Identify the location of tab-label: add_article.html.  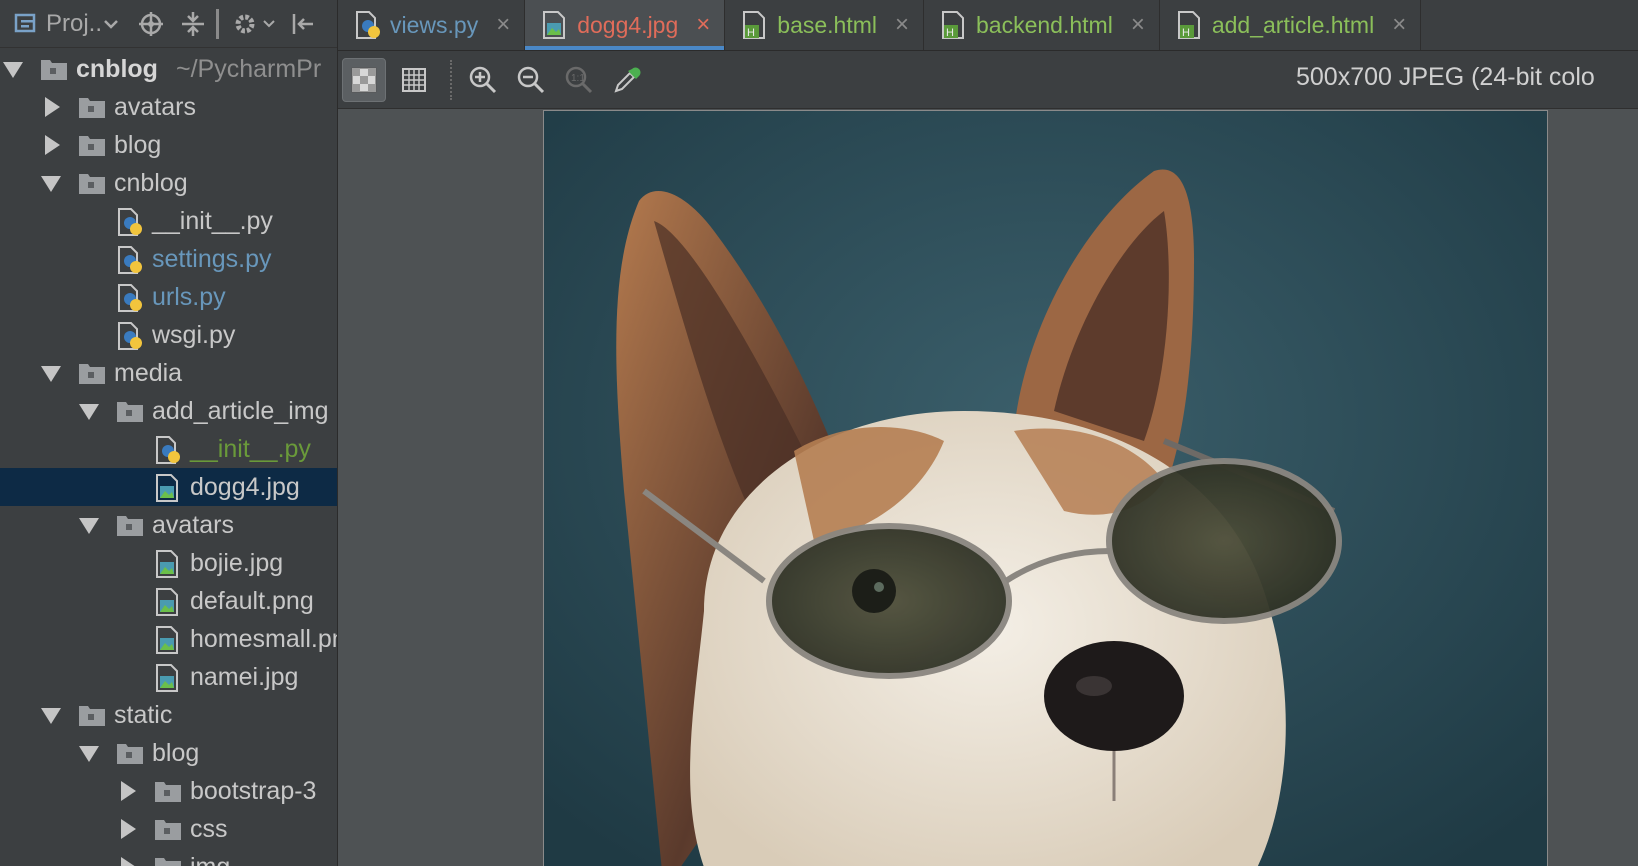
(1293, 24).